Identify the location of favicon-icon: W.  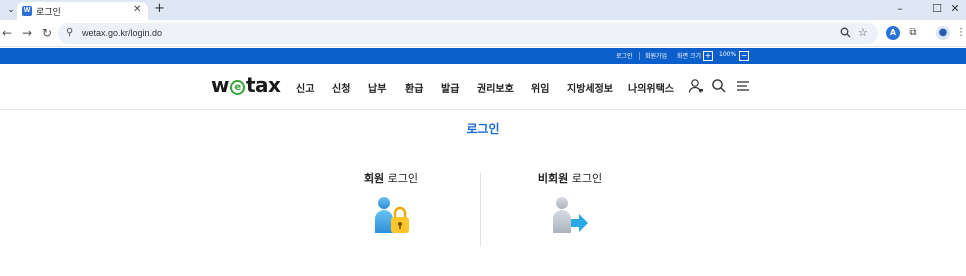
(27, 11).